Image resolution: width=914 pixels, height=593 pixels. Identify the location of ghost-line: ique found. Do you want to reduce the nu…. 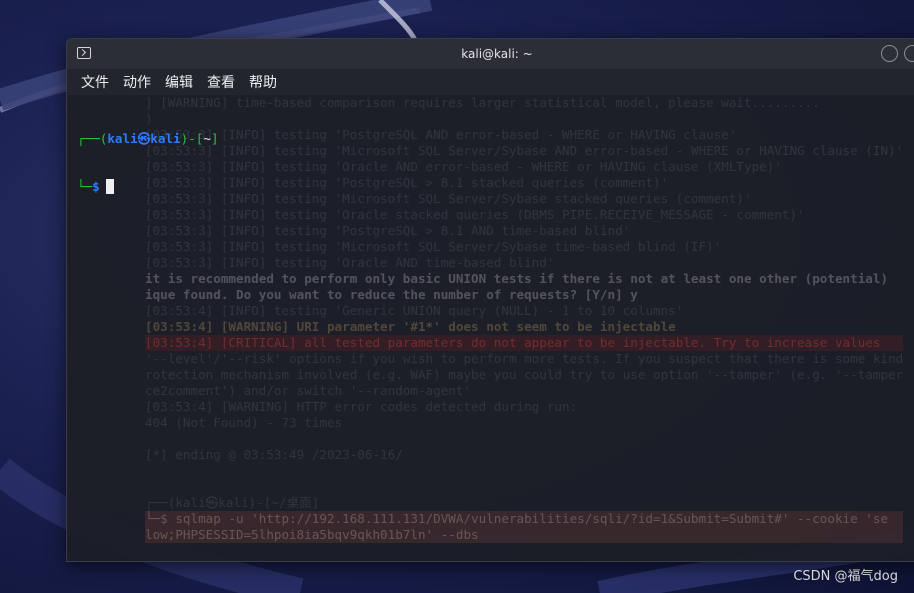
(391, 294).